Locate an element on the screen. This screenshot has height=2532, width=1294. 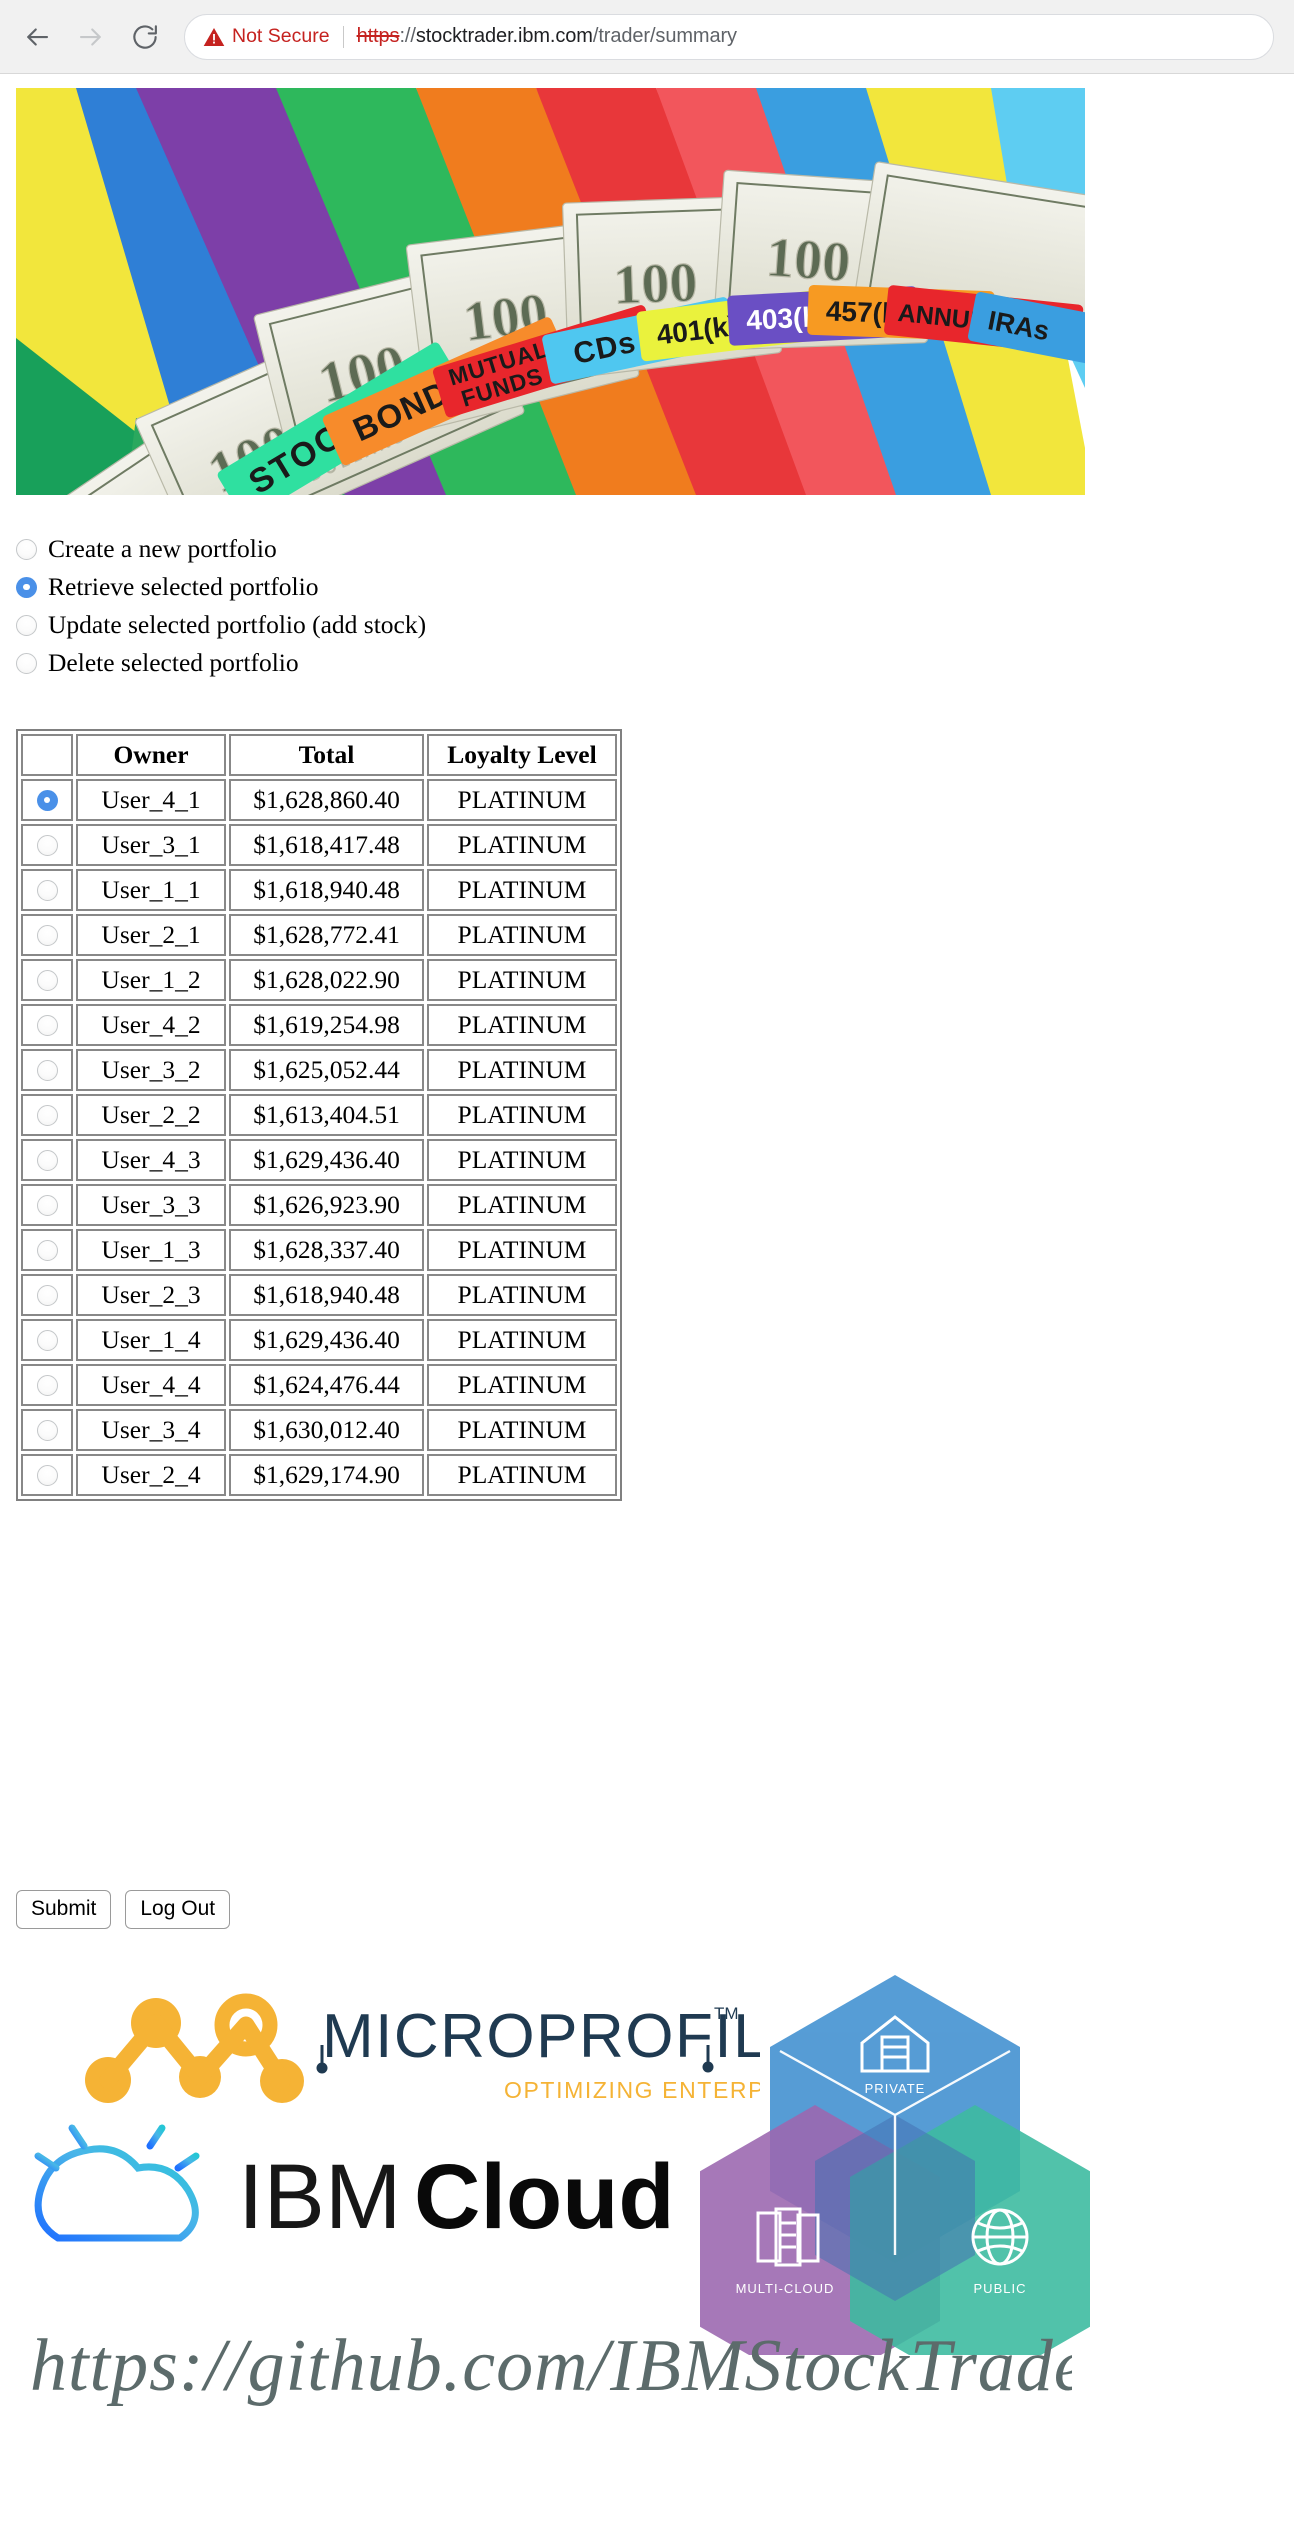
table-row: User_1_1 $1,618,940.48 PLATINUM is located at coordinates (319, 890).